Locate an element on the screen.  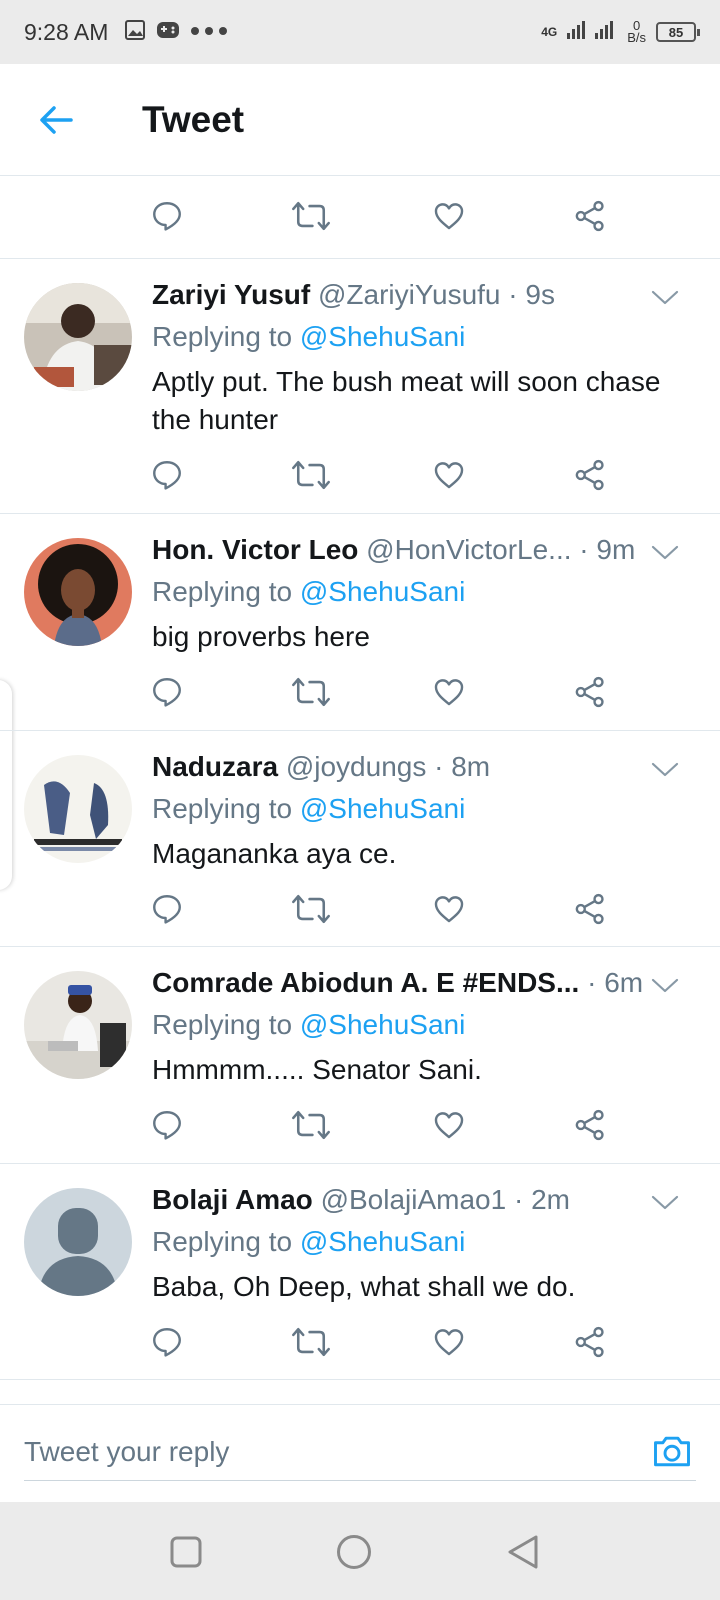
system-nav-bar is located at coordinates (360, 1551).